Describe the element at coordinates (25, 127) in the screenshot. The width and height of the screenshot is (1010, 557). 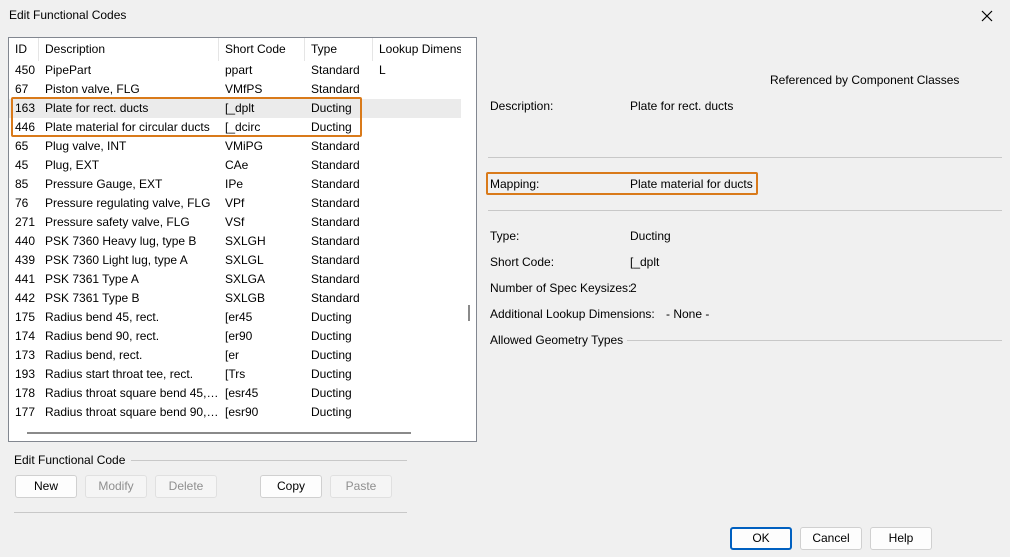
I see `cell-id: 446` at that location.